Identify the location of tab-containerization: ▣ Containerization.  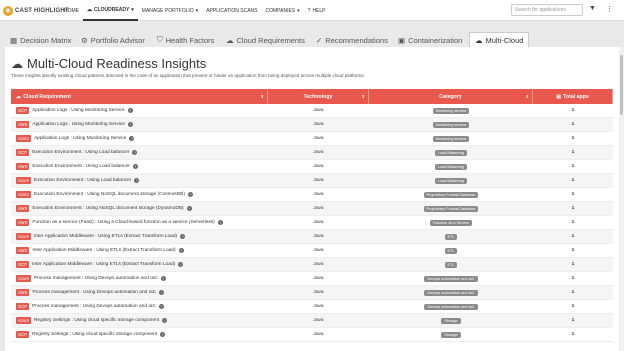
(430, 40).